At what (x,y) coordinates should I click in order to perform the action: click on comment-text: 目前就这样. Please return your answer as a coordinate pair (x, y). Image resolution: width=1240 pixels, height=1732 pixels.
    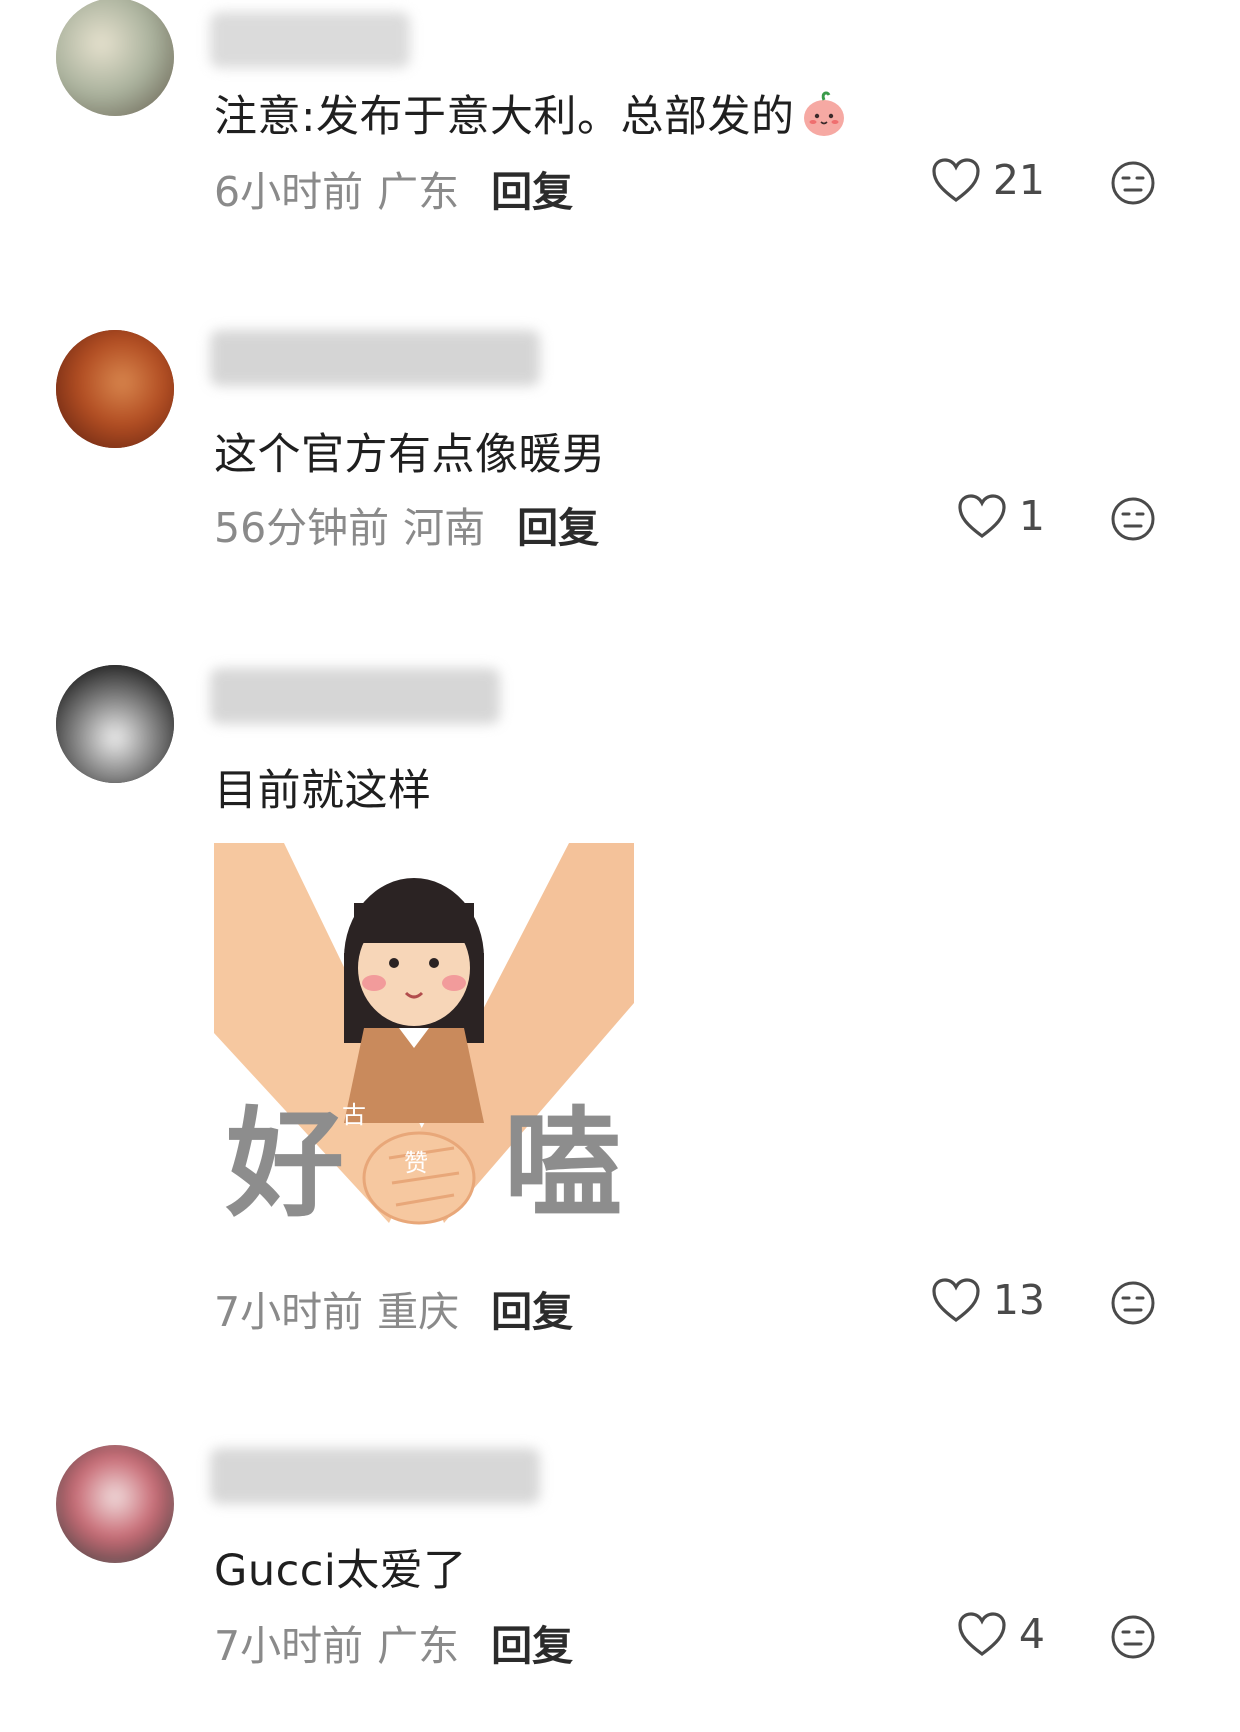
    Looking at the image, I should click on (323, 791).